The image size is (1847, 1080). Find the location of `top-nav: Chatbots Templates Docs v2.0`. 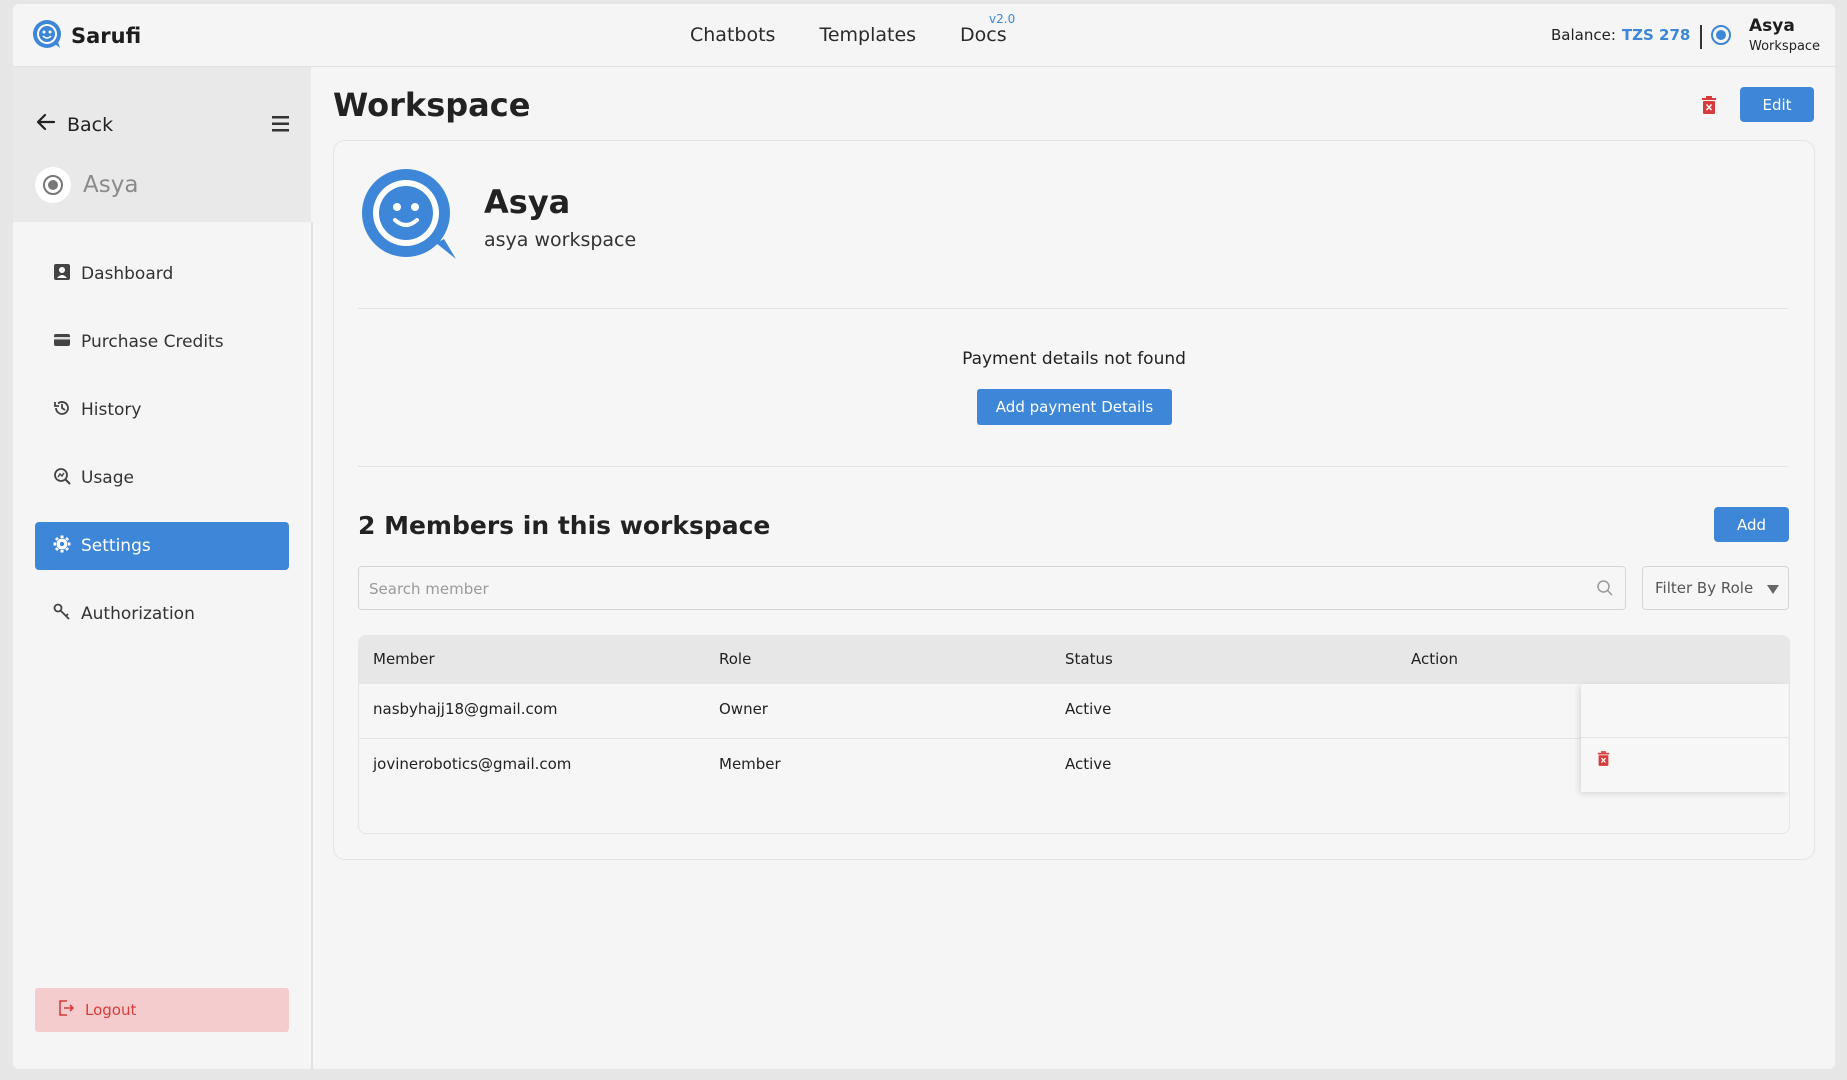

top-nav: Chatbots Templates Docs v2.0 is located at coordinates (852, 29).